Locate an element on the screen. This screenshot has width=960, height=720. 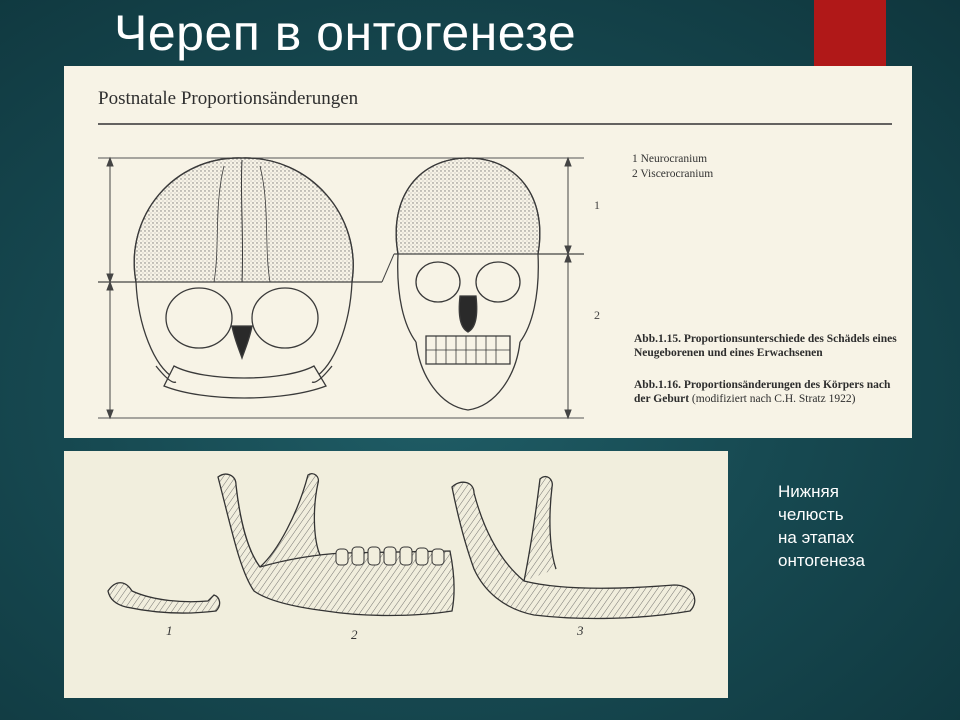
scale-label-2: 2 is located at coordinates (597, 315).